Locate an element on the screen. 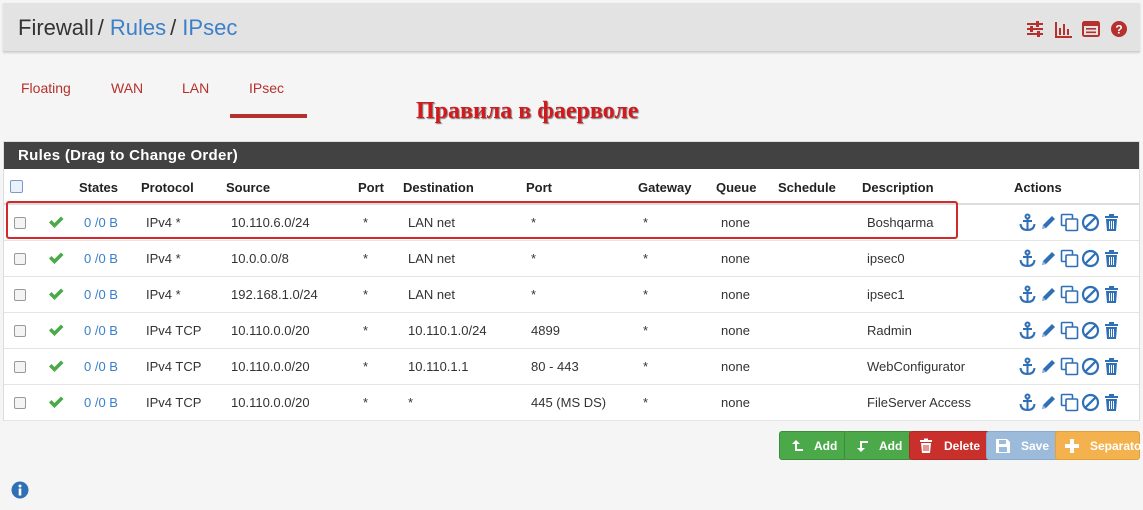  rule-description: FileServer Access is located at coordinates (919, 402).